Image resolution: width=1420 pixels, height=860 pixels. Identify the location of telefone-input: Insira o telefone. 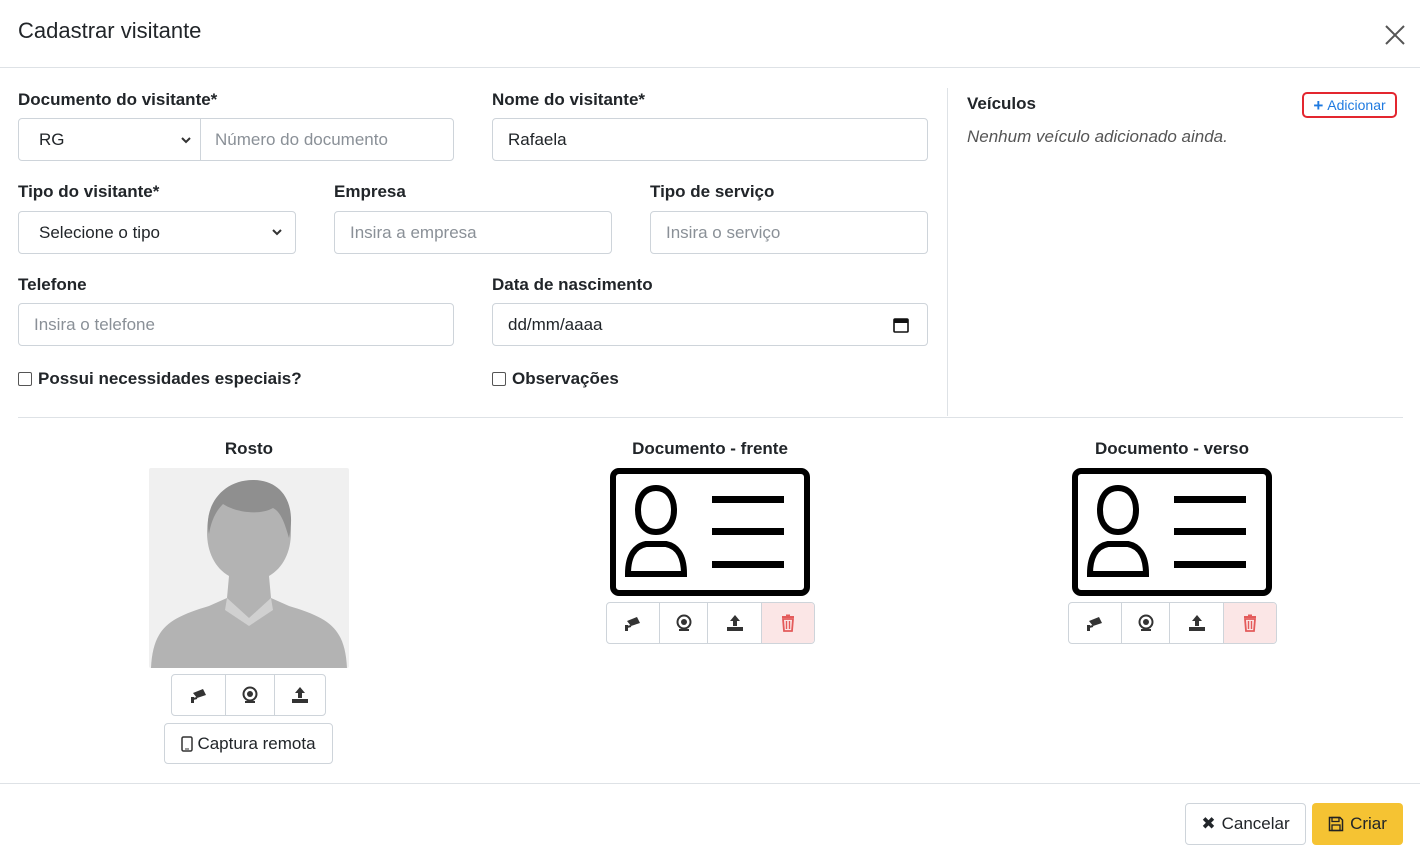
(236, 324).